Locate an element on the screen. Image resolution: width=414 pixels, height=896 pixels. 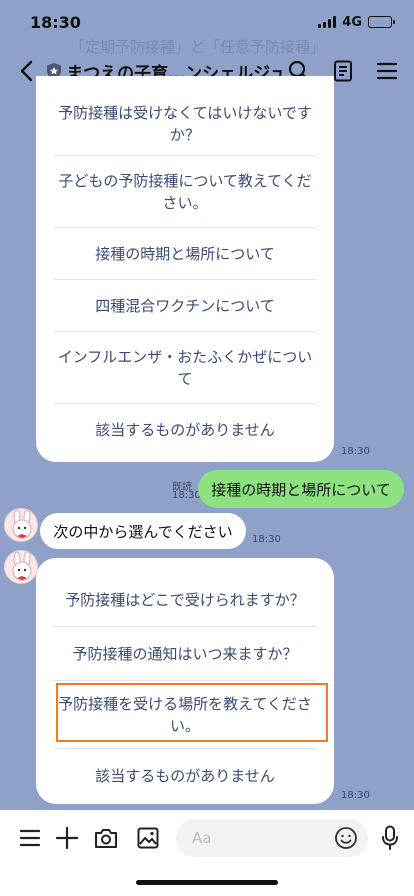
smiley-icon is located at coordinates (346, 838).